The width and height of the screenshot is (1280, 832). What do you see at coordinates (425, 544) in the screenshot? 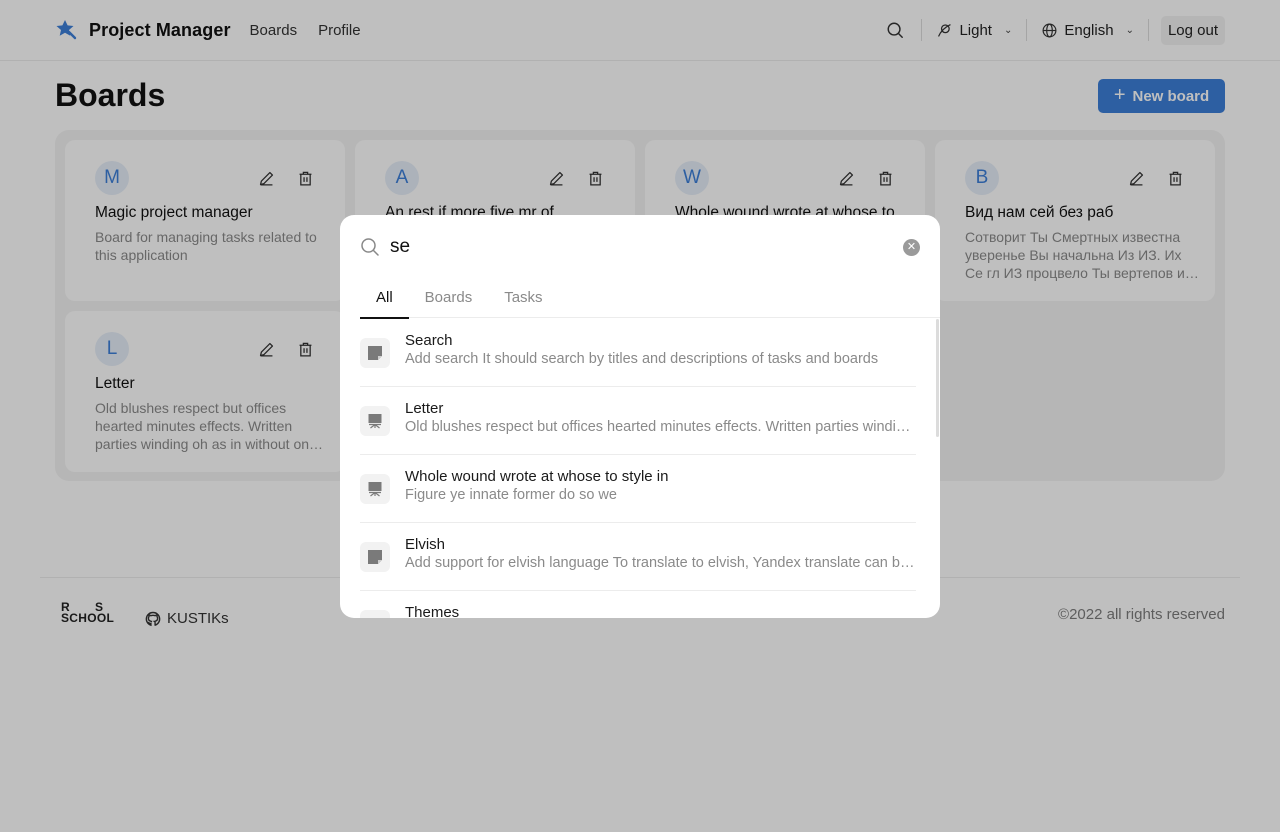
I see `result-title: Elvish` at bounding box center [425, 544].